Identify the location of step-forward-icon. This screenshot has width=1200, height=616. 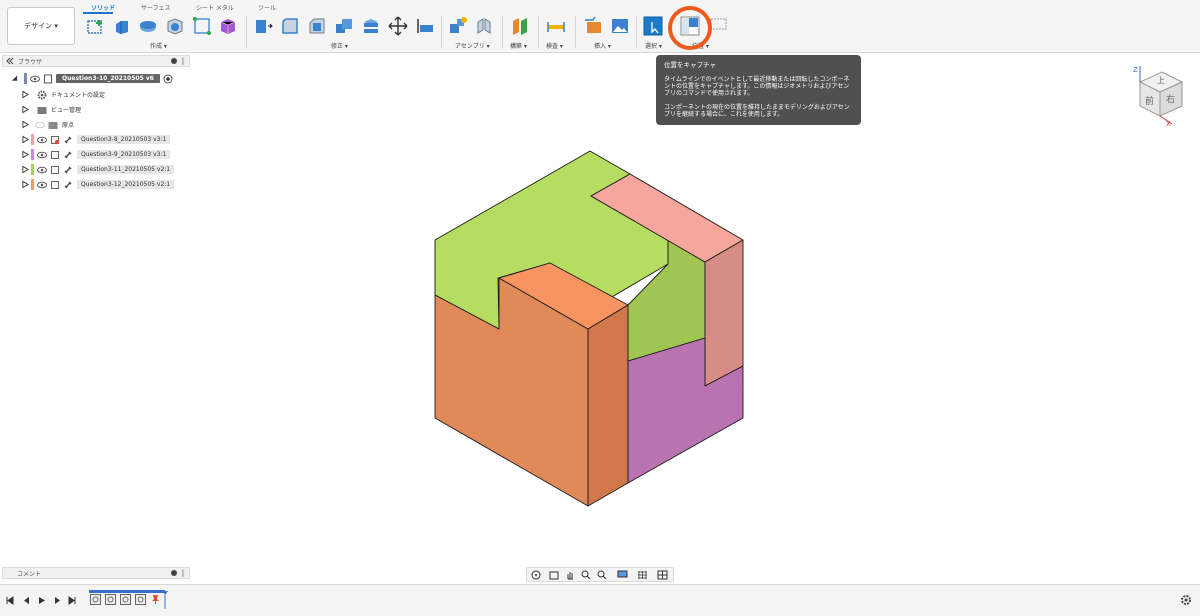
(58, 600).